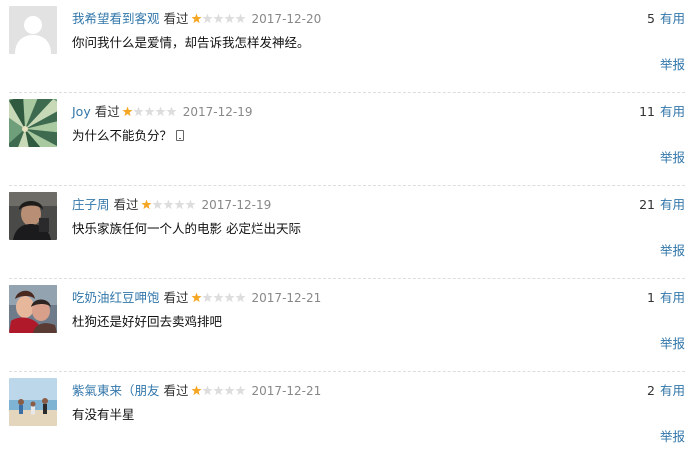 The image size is (691, 465). I want to click on comment-header: Joy 看过 2017-12-19, so click(162, 112).